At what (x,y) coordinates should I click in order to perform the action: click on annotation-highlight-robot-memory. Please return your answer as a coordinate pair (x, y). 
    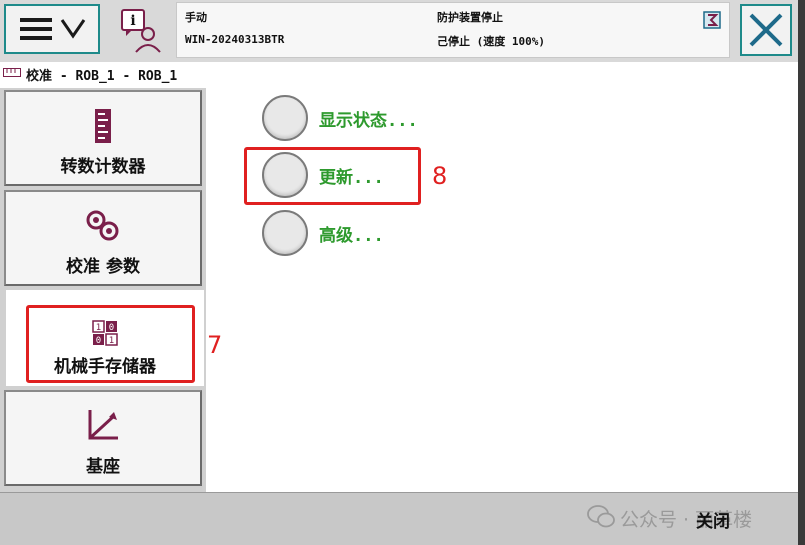
    Looking at the image, I should click on (110, 344).